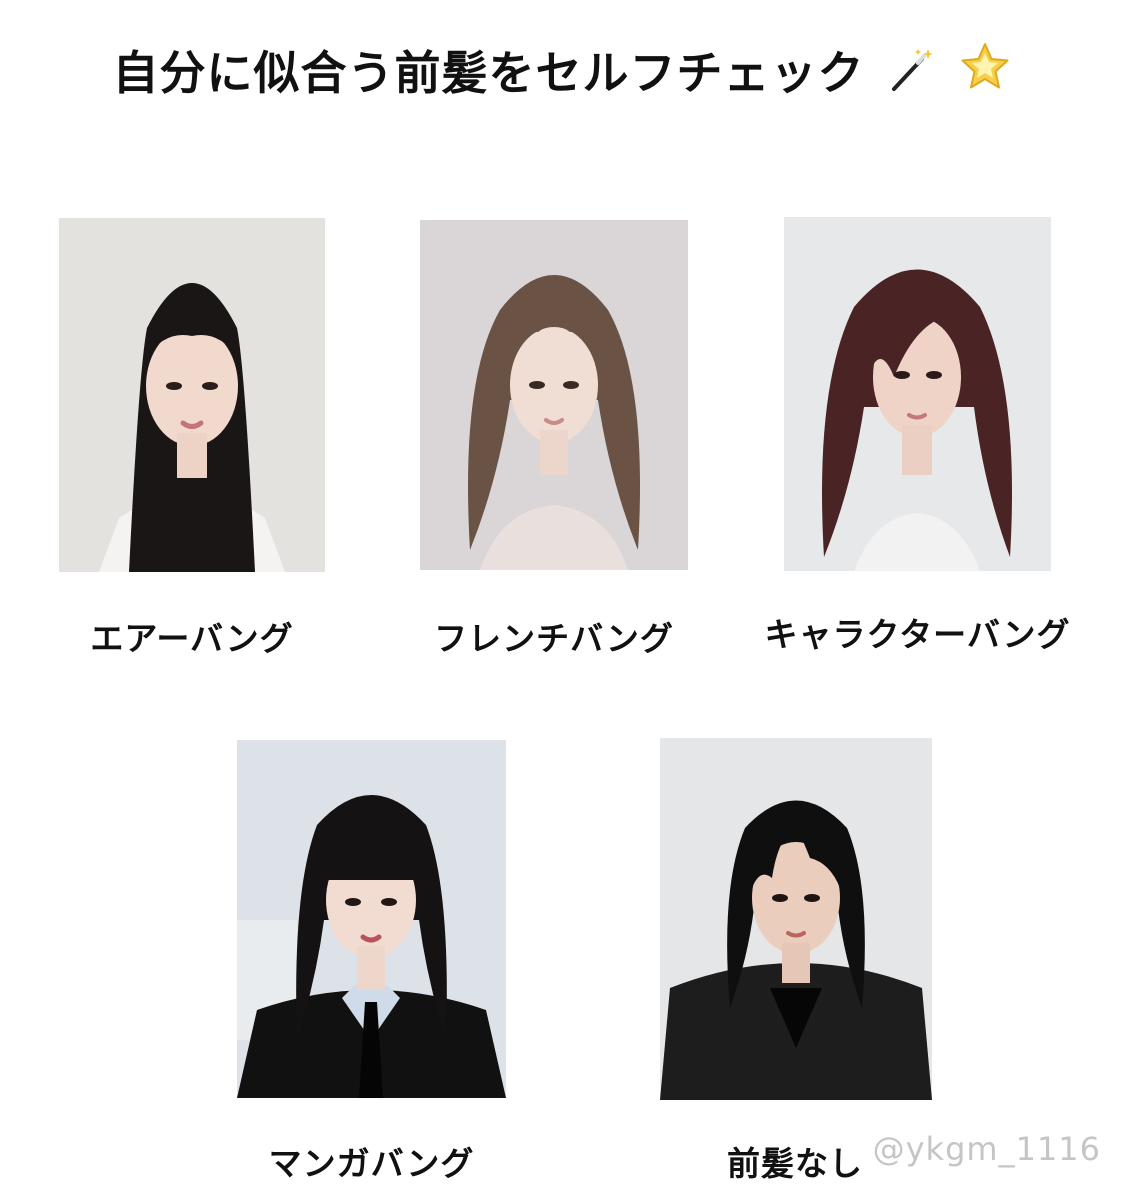 This screenshot has height=1200, width=1123. I want to click on style-label-3: キャラクターバング, so click(917, 634).